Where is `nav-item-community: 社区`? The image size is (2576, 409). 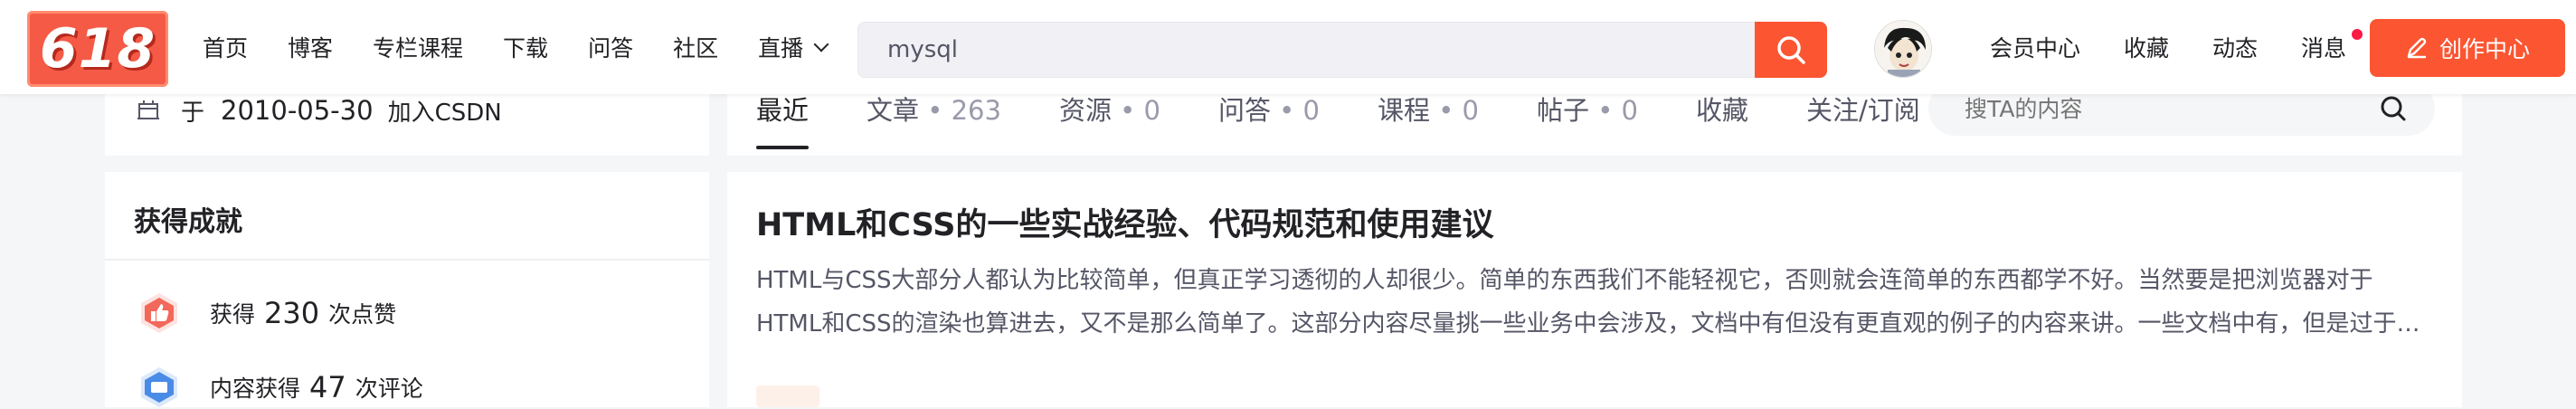 nav-item-community: 社区 is located at coordinates (695, 47).